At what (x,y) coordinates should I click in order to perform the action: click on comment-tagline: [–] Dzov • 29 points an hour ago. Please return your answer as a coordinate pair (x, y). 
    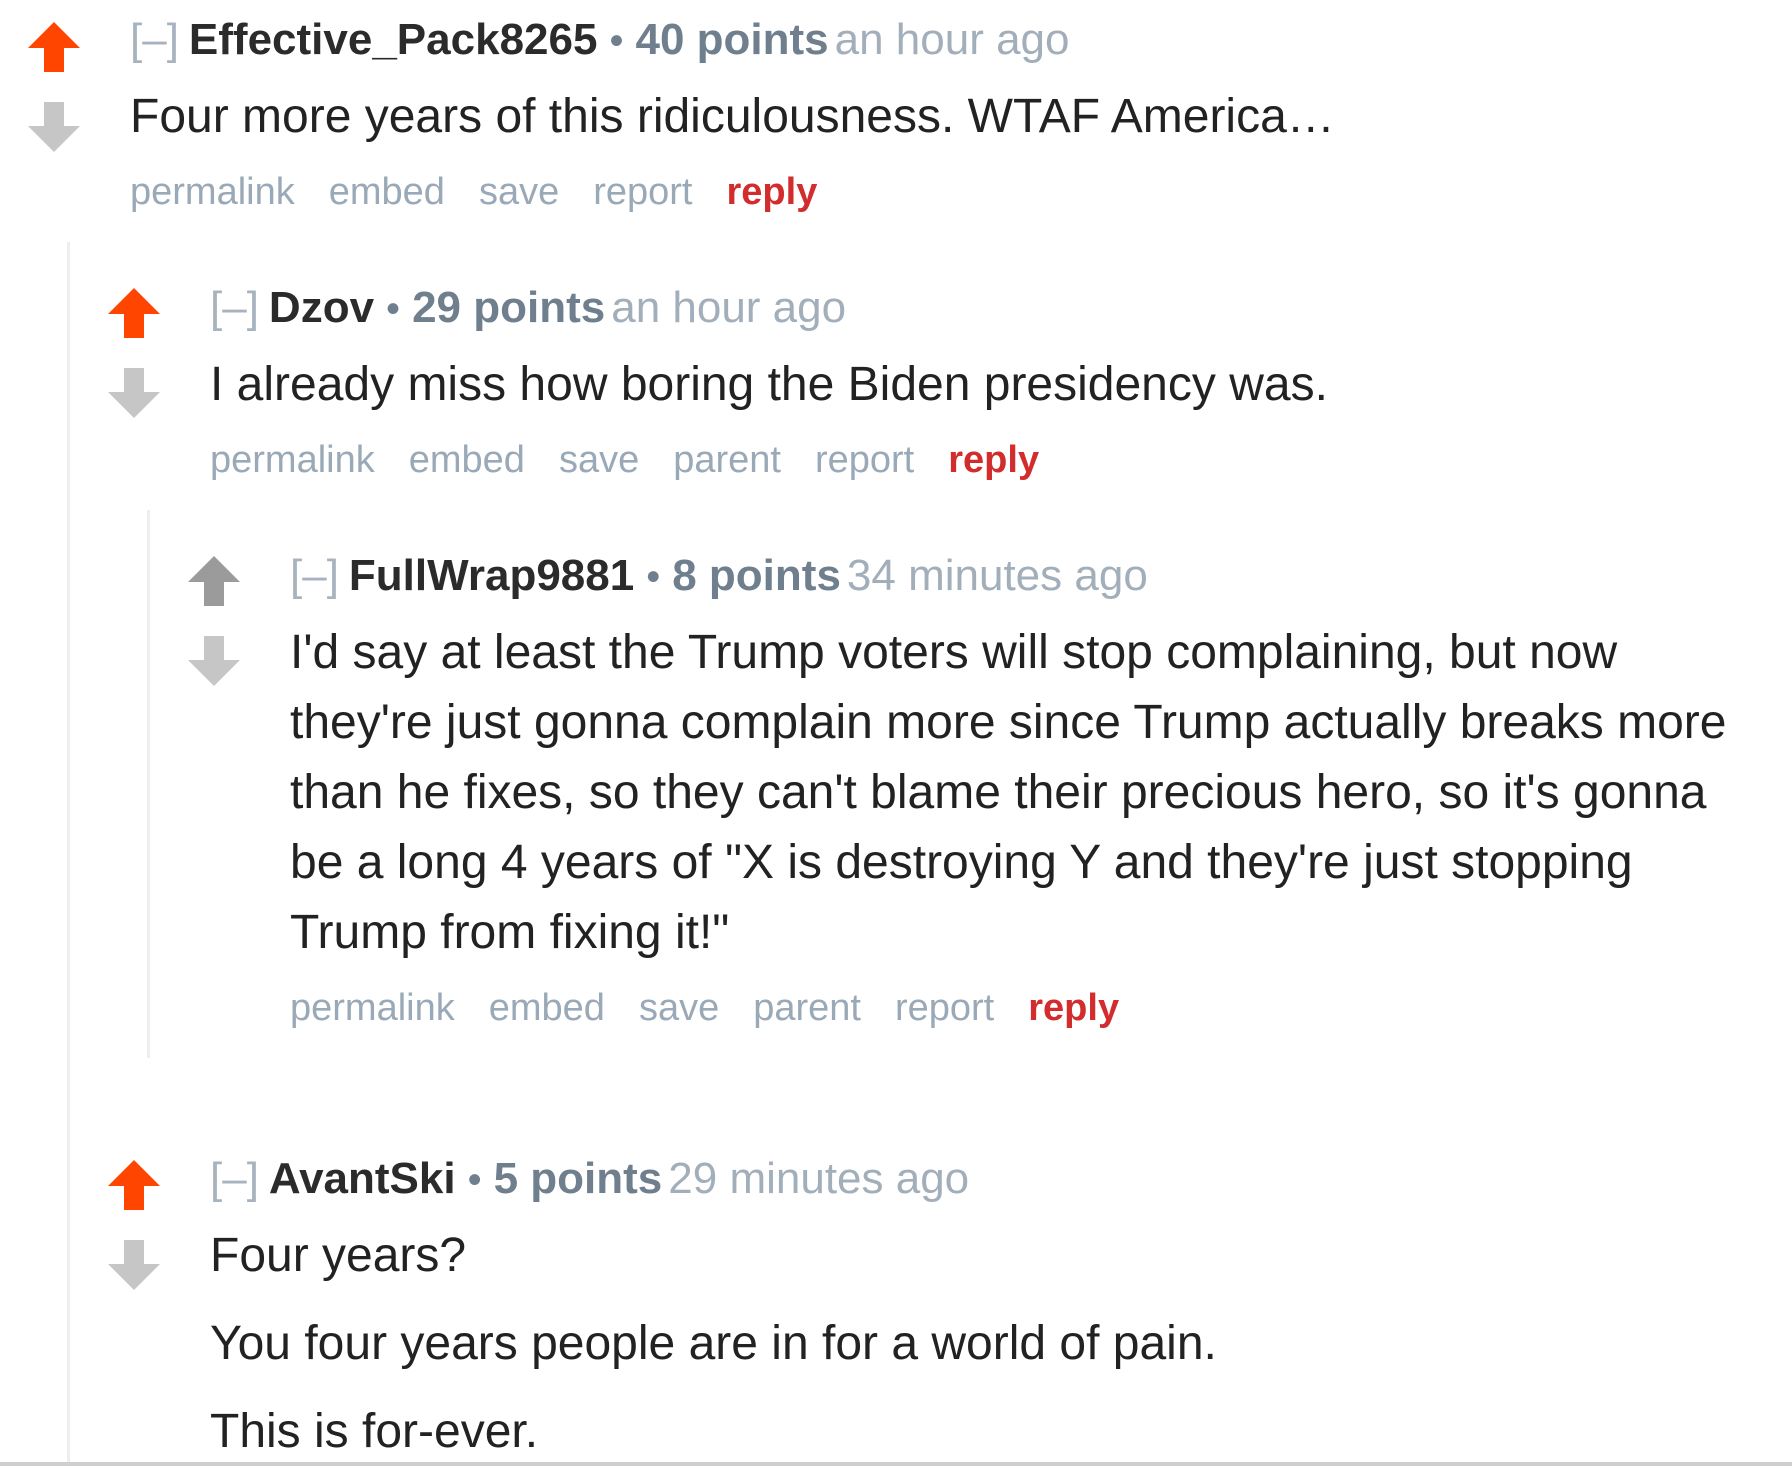
    Looking at the image, I should click on (960, 308).